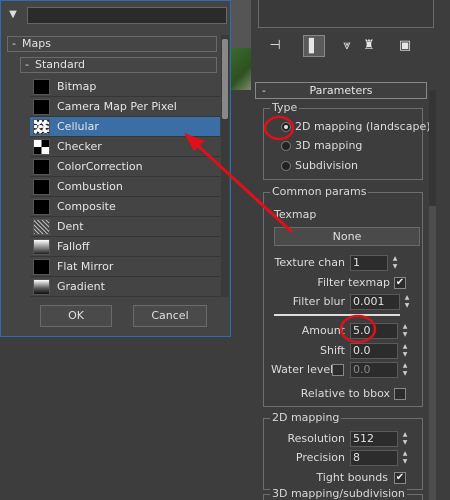 The height and width of the screenshot is (500, 450). I want to click on map-item-label: Combustion, so click(90, 186).